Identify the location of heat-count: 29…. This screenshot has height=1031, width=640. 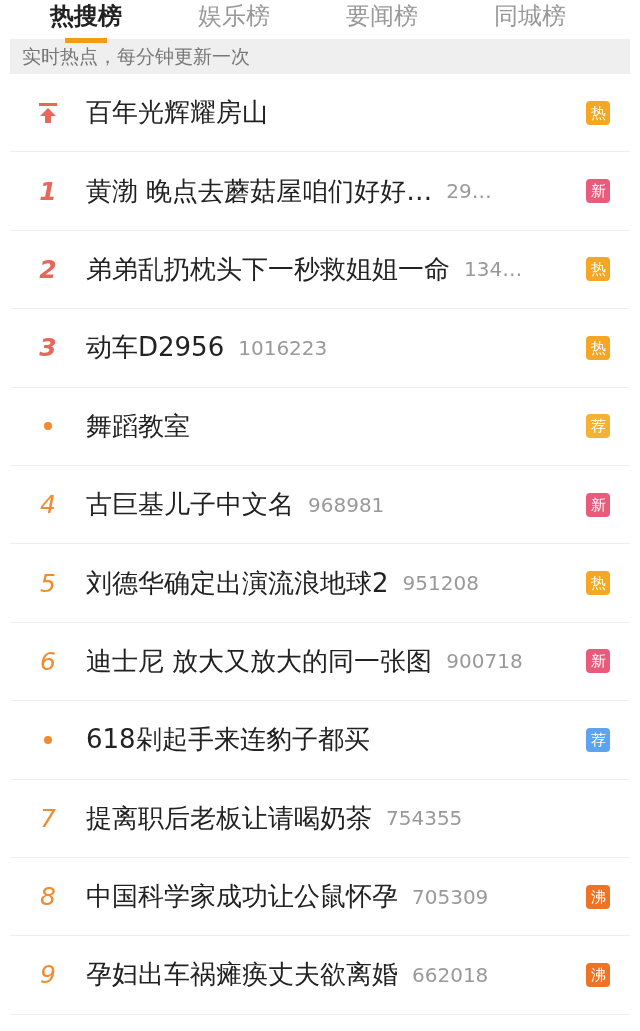
(469, 191).